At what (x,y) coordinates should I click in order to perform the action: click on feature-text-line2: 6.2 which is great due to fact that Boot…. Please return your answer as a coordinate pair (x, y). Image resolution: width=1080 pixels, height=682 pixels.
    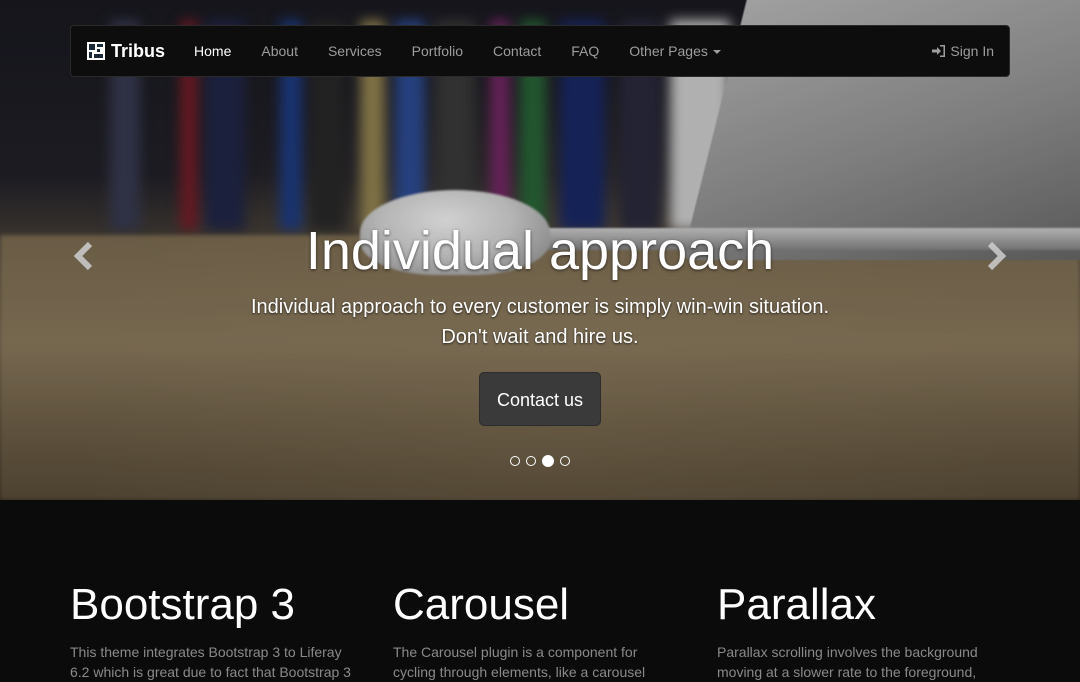
    Looking at the image, I should click on (210, 672).